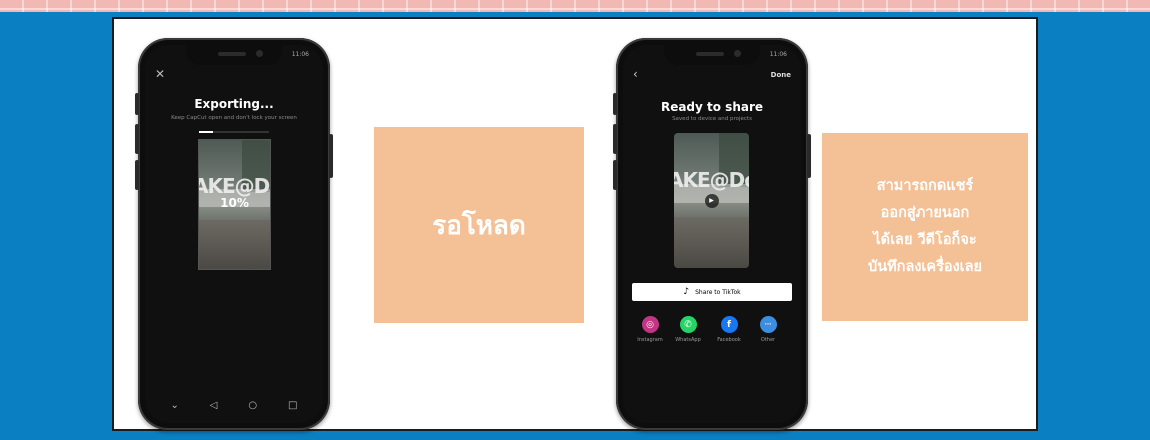 This screenshot has height=440, width=1150. What do you see at coordinates (925, 186) in the screenshot?
I see `caption-share-line: สามารถกดแชร์` at bounding box center [925, 186].